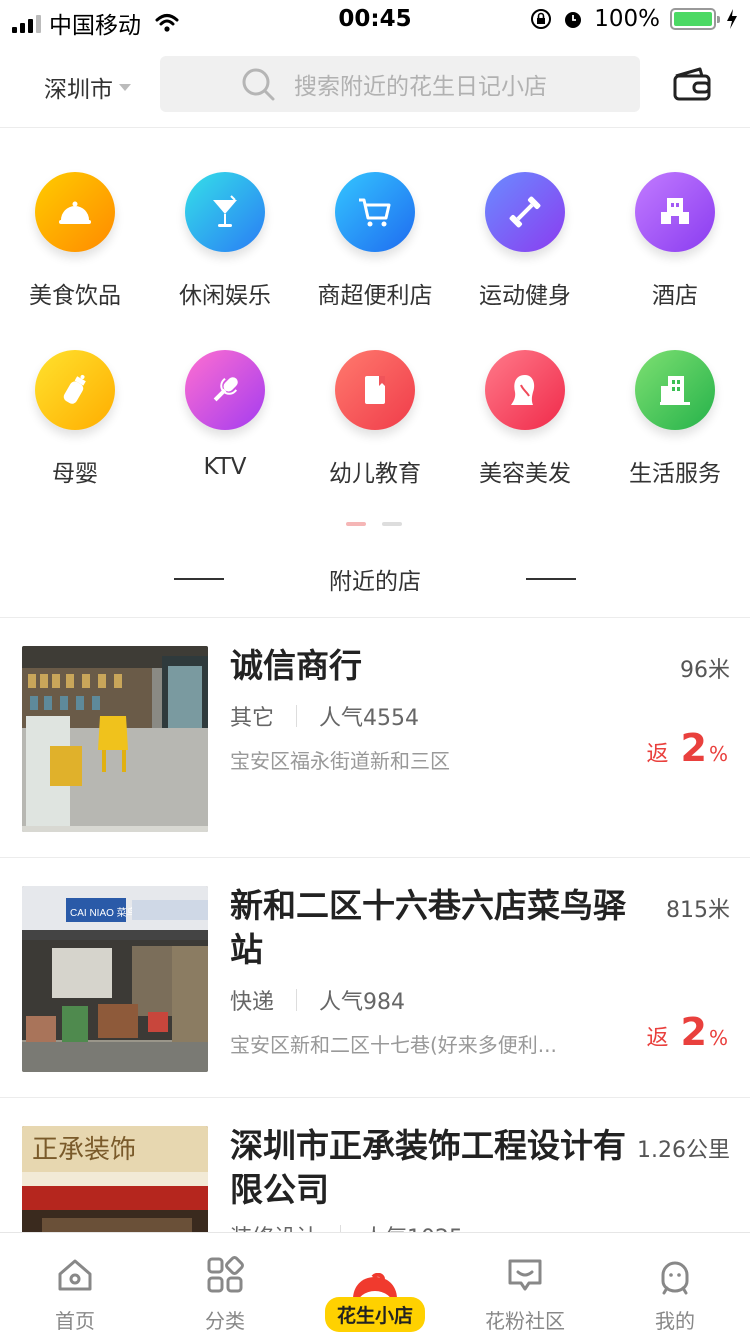 The height and width of the screenshot is (1334, 750). What do you see at coordinates (225, 296) in the screenshot?
I see `category-label: 休闲娱乐` at bounding box center [225, 296].